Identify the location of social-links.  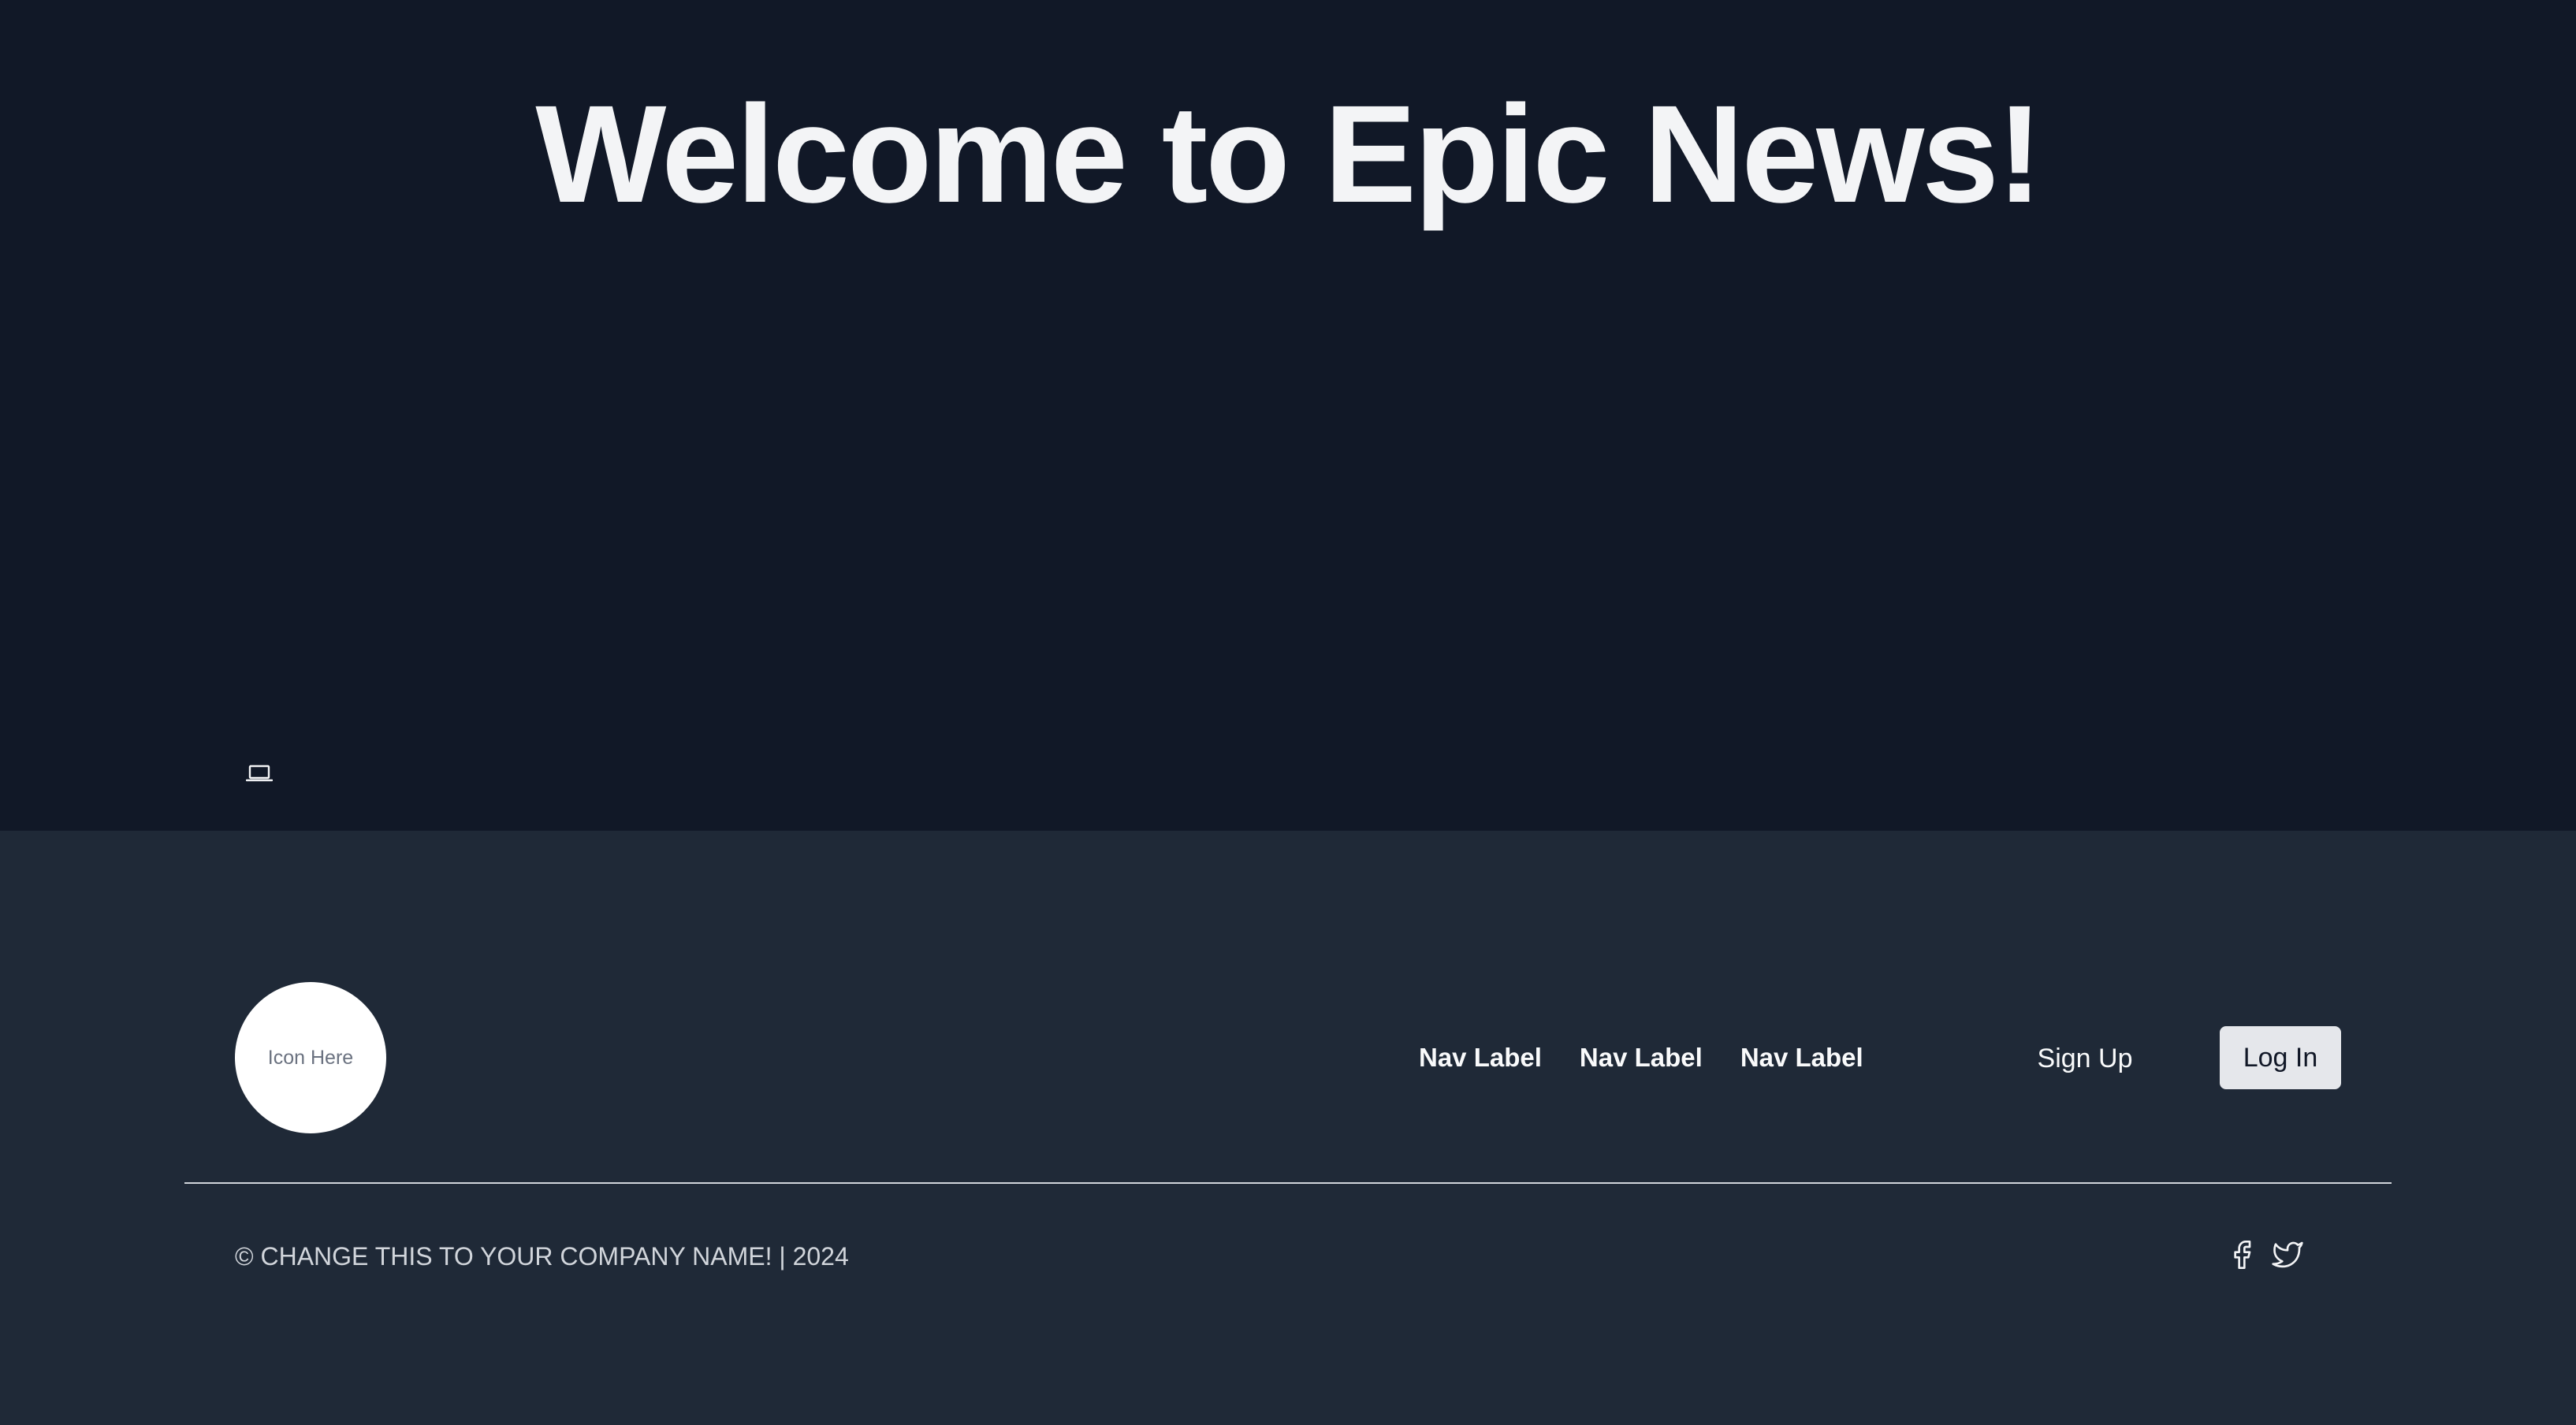
(2271, 1255).